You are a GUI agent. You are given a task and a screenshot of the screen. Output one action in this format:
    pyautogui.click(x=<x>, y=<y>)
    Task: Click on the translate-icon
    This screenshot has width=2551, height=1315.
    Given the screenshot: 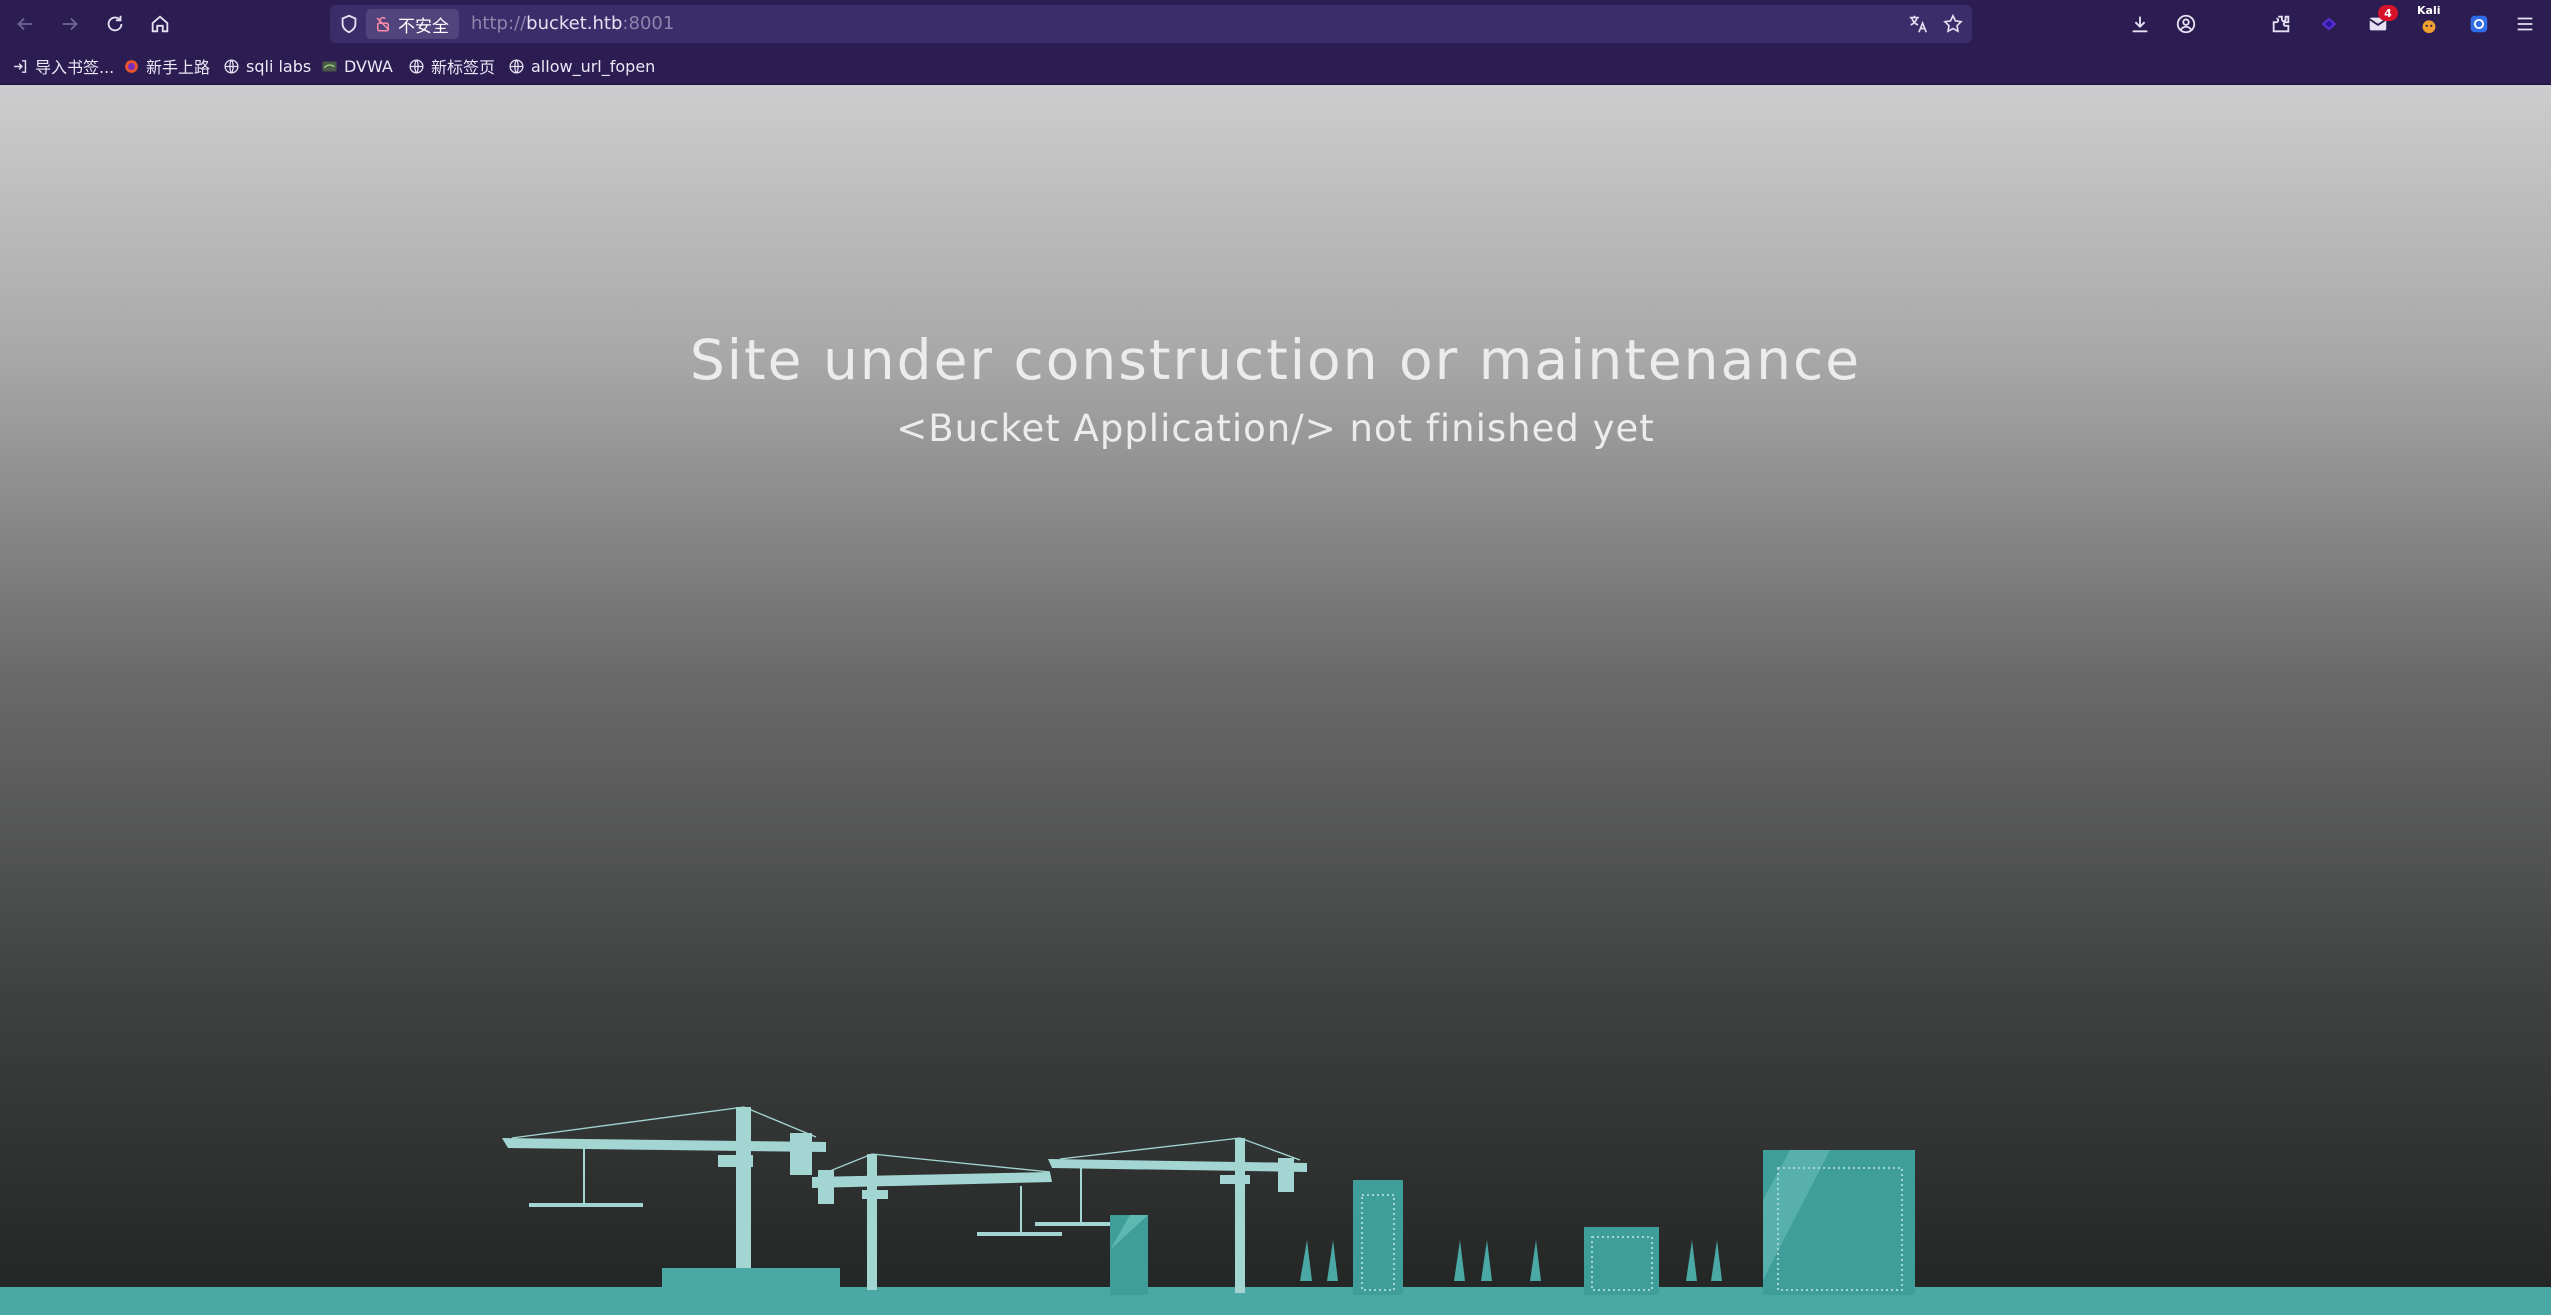 What is the action you would take?
    pyautogui.click(x=1918, y=24)
    